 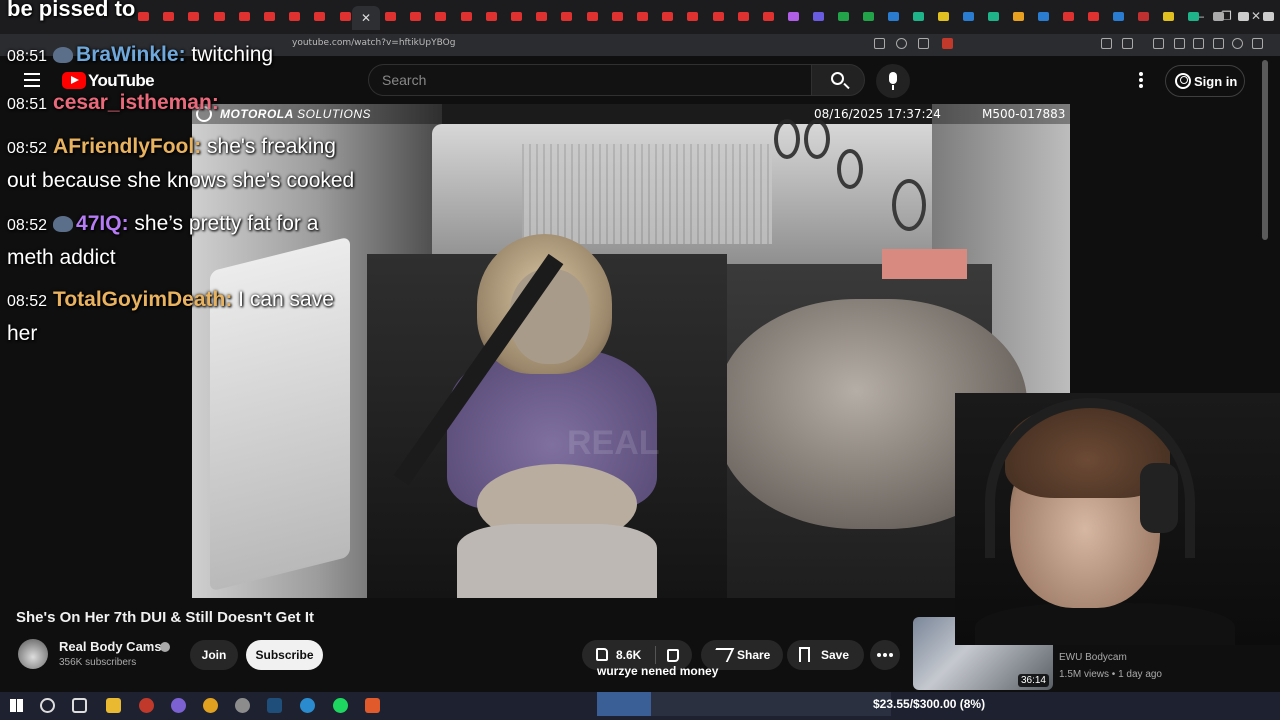 What do you see at coordinates (1093, 657) in the screenshot?
I see `recommended-channel: EWU Bodycam` at bounding box center [1093, 657].